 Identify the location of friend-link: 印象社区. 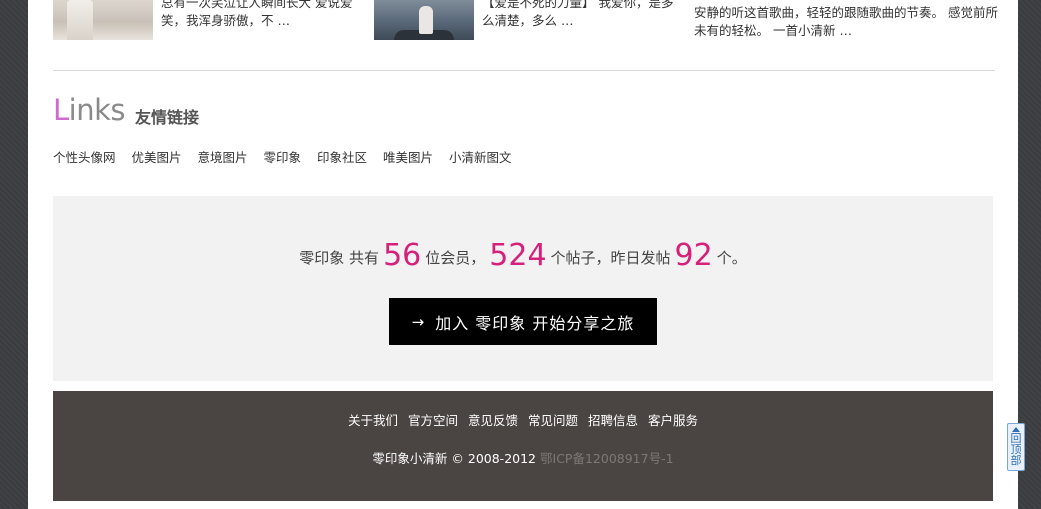
(342, 157).